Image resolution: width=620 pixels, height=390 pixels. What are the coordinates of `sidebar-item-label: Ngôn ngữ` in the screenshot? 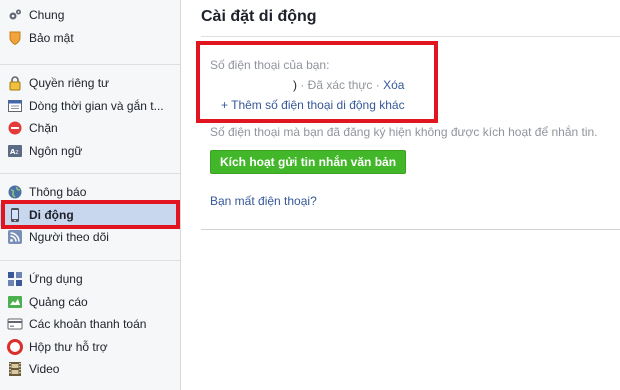 It's located at (56, 150).